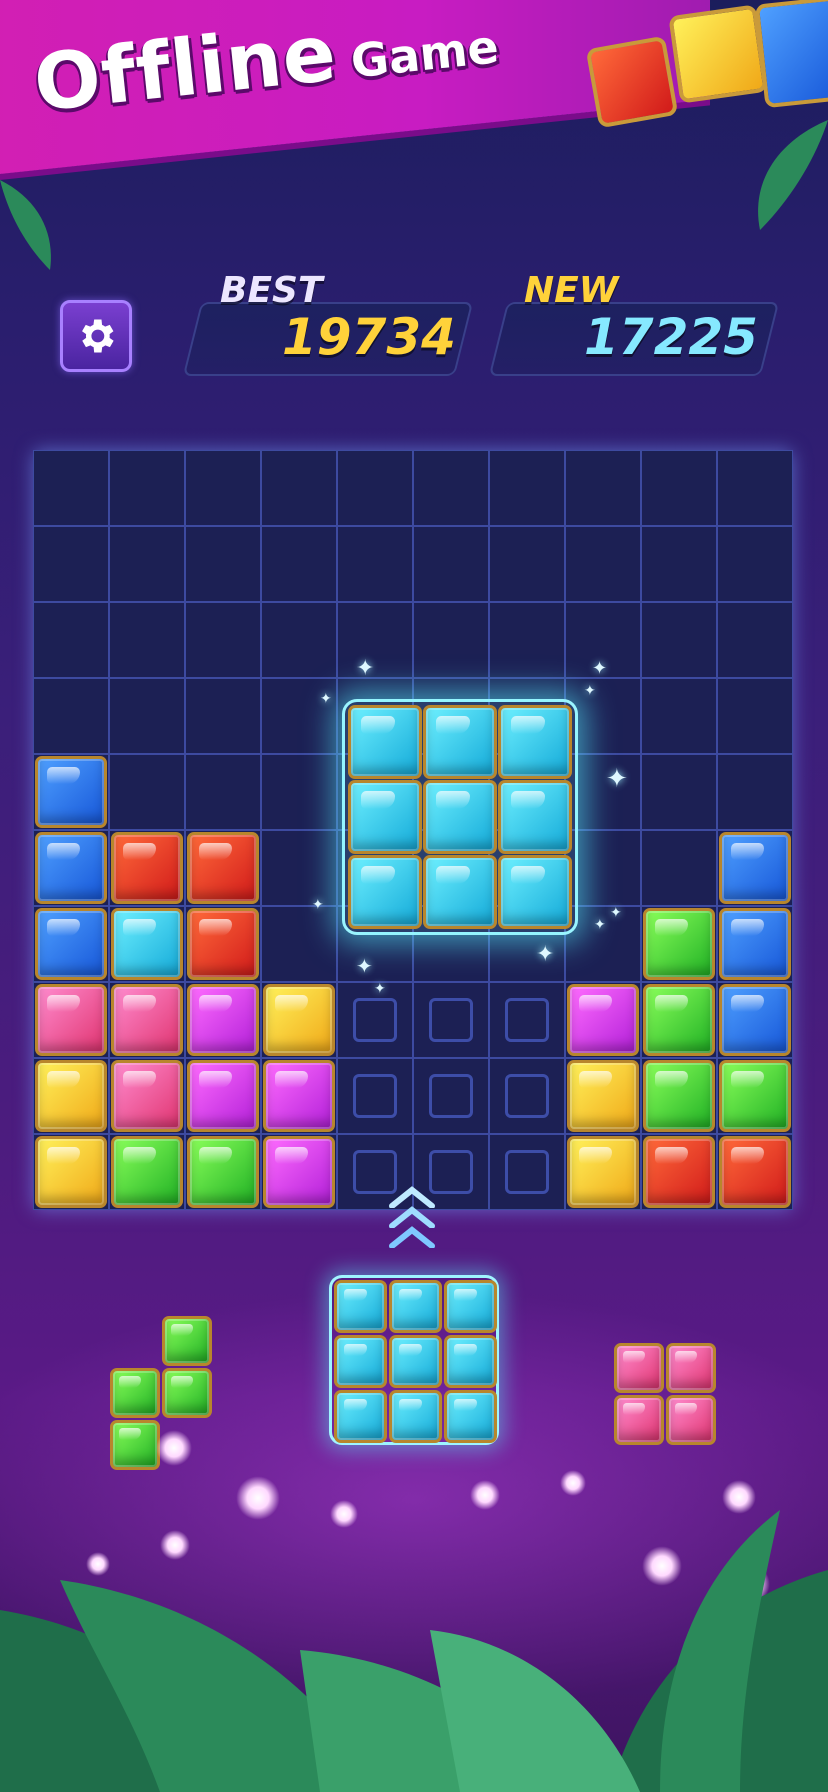 The height and width of the screenshot is (1792, 828). Describe the element at coordinates (135, 1445) in the screenshot. I see `tray-green-block` at that location.